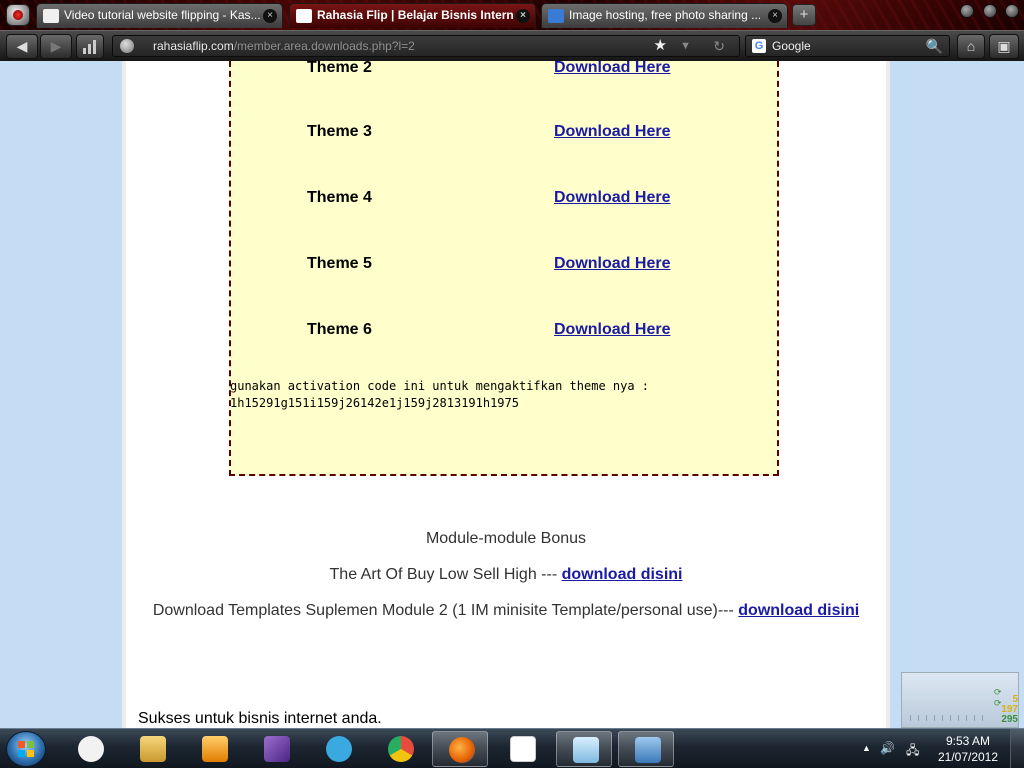 This screenshot has height=768, width=1024. What do you see at coordinates (847, 46) in the screenshot?
I see `search-bar: G Google 🔍` at bounding box center [847, 46].